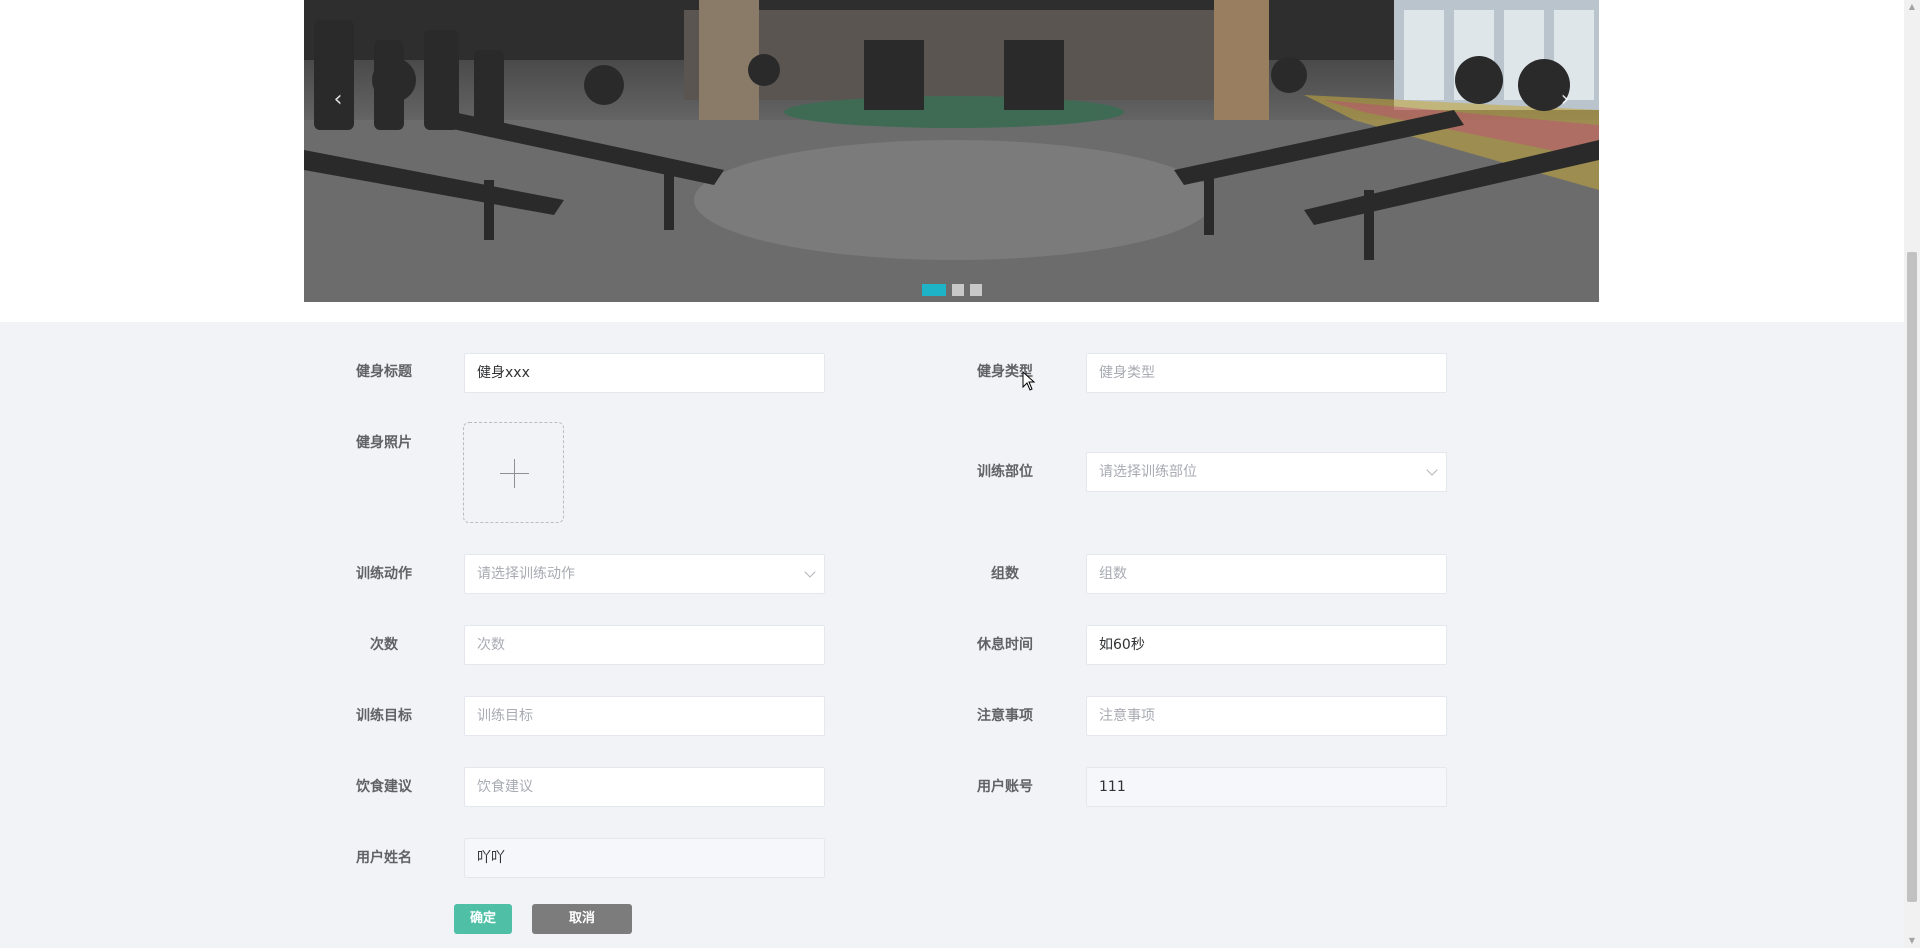 The width and height of the screenshot is (1920, 948). What do you see at coordinates (384, 716) in the screenshot?
I see `goal-label: 训练目标` at bounding box center [384, 716].